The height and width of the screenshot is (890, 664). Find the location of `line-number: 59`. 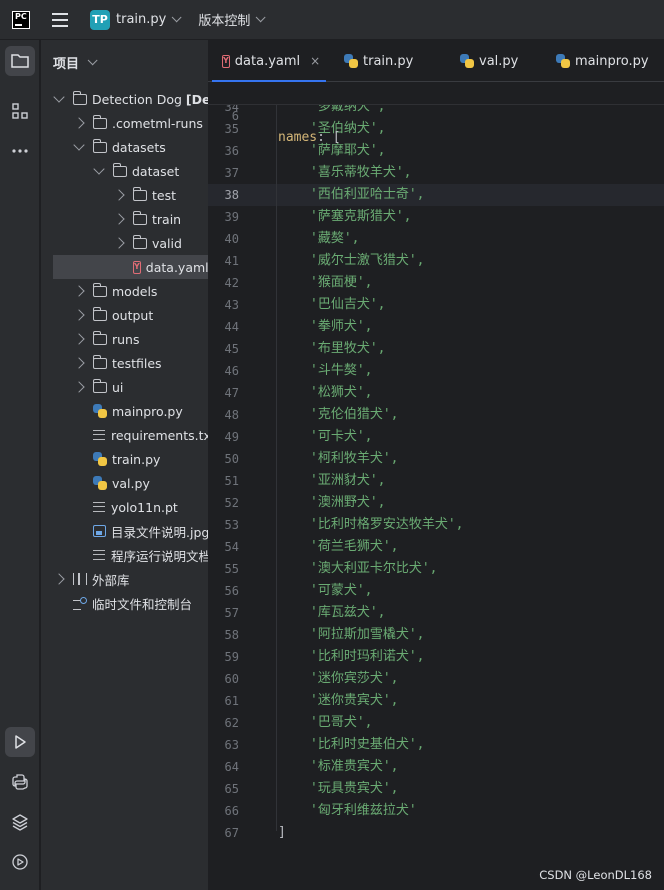

line-number: 59 is located at coordinates (231, 657).